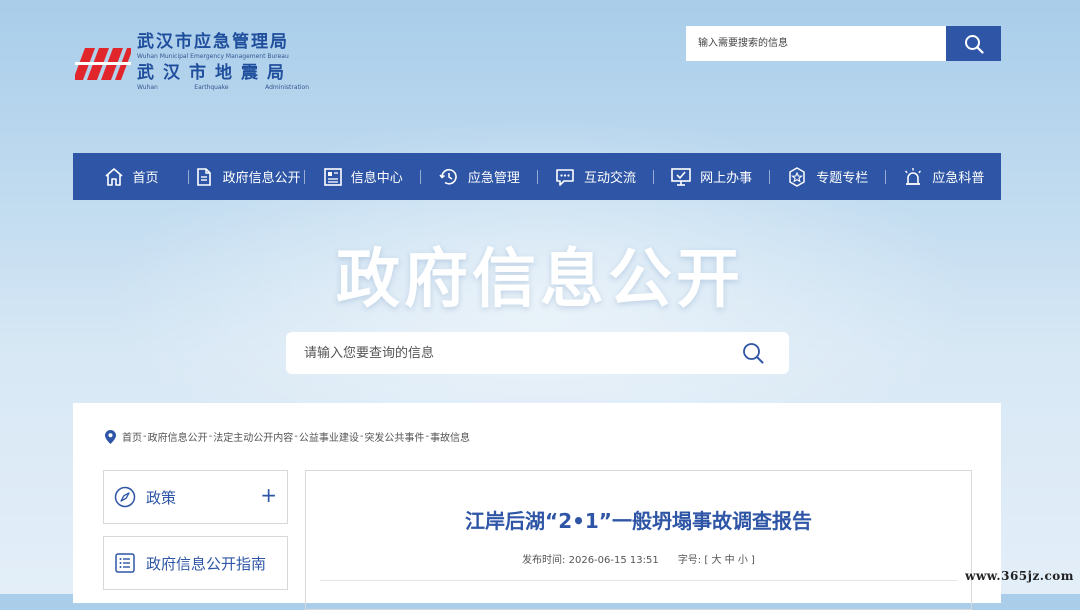 This screenshot has width=1080, height=610. Describe the element at coordinates (261, 178) in the screenshot. I see `nav-label: 政府信息公开` at that location.